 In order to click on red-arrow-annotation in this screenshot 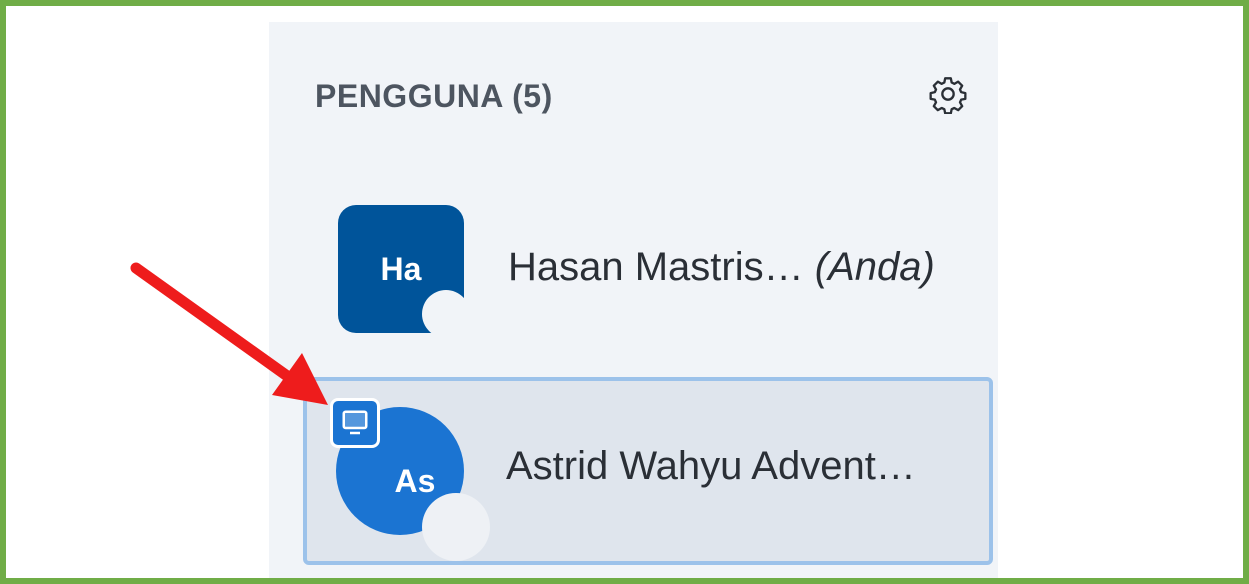, I will do `click(229, 333)`.